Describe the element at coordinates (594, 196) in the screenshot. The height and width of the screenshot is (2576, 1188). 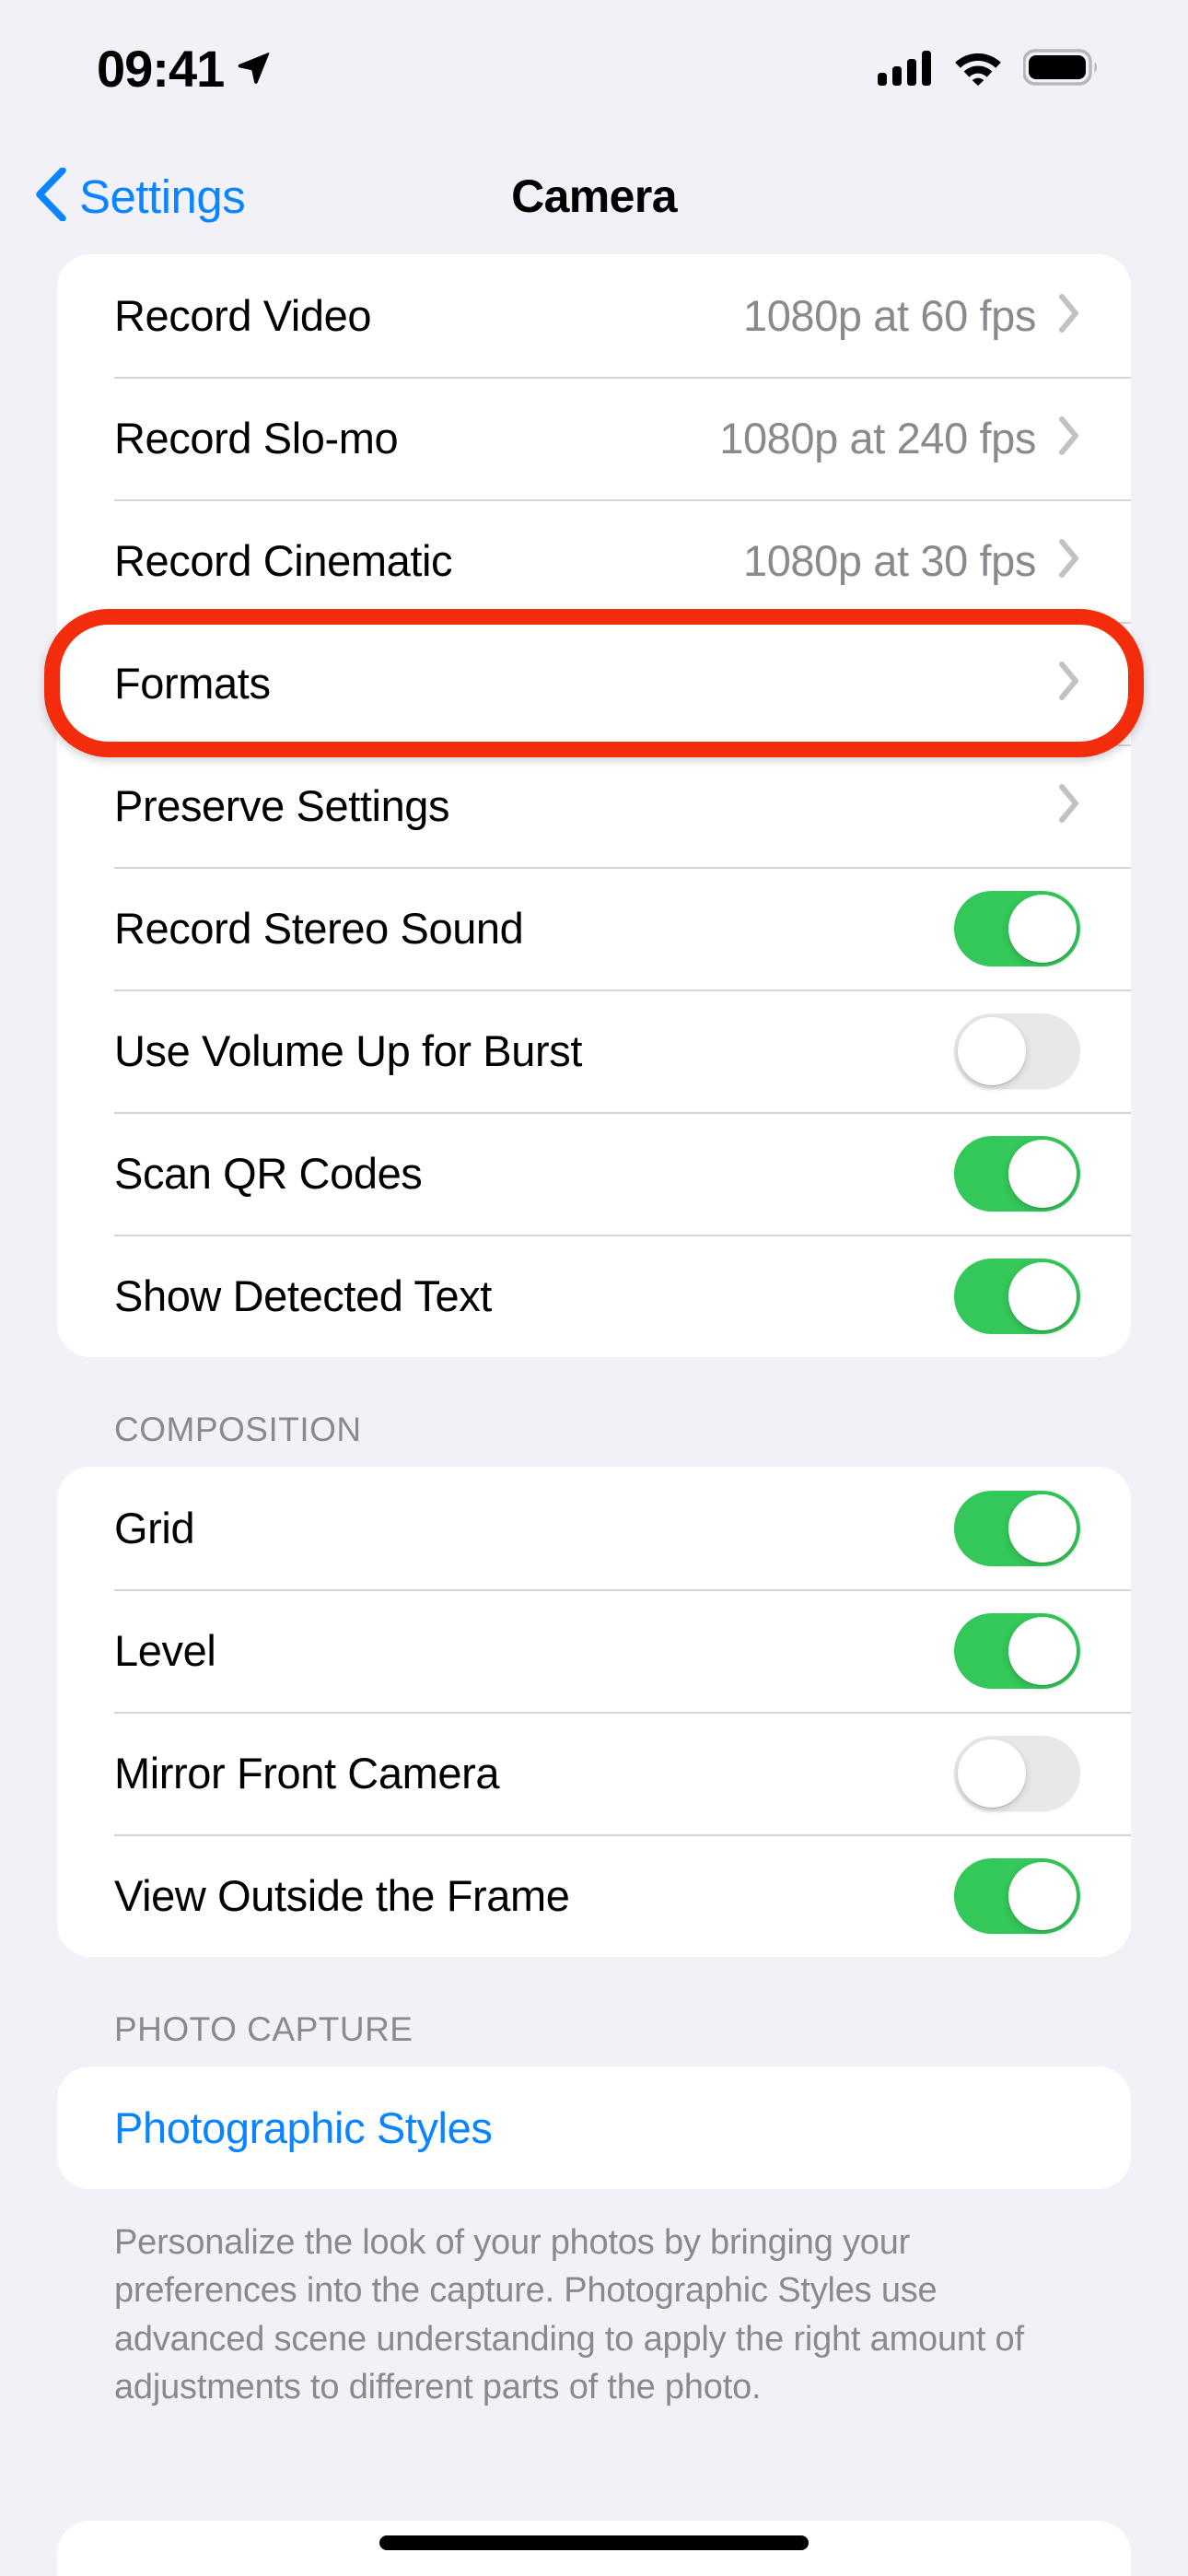
I see `navigation-bar: Settings Camera` at that location.